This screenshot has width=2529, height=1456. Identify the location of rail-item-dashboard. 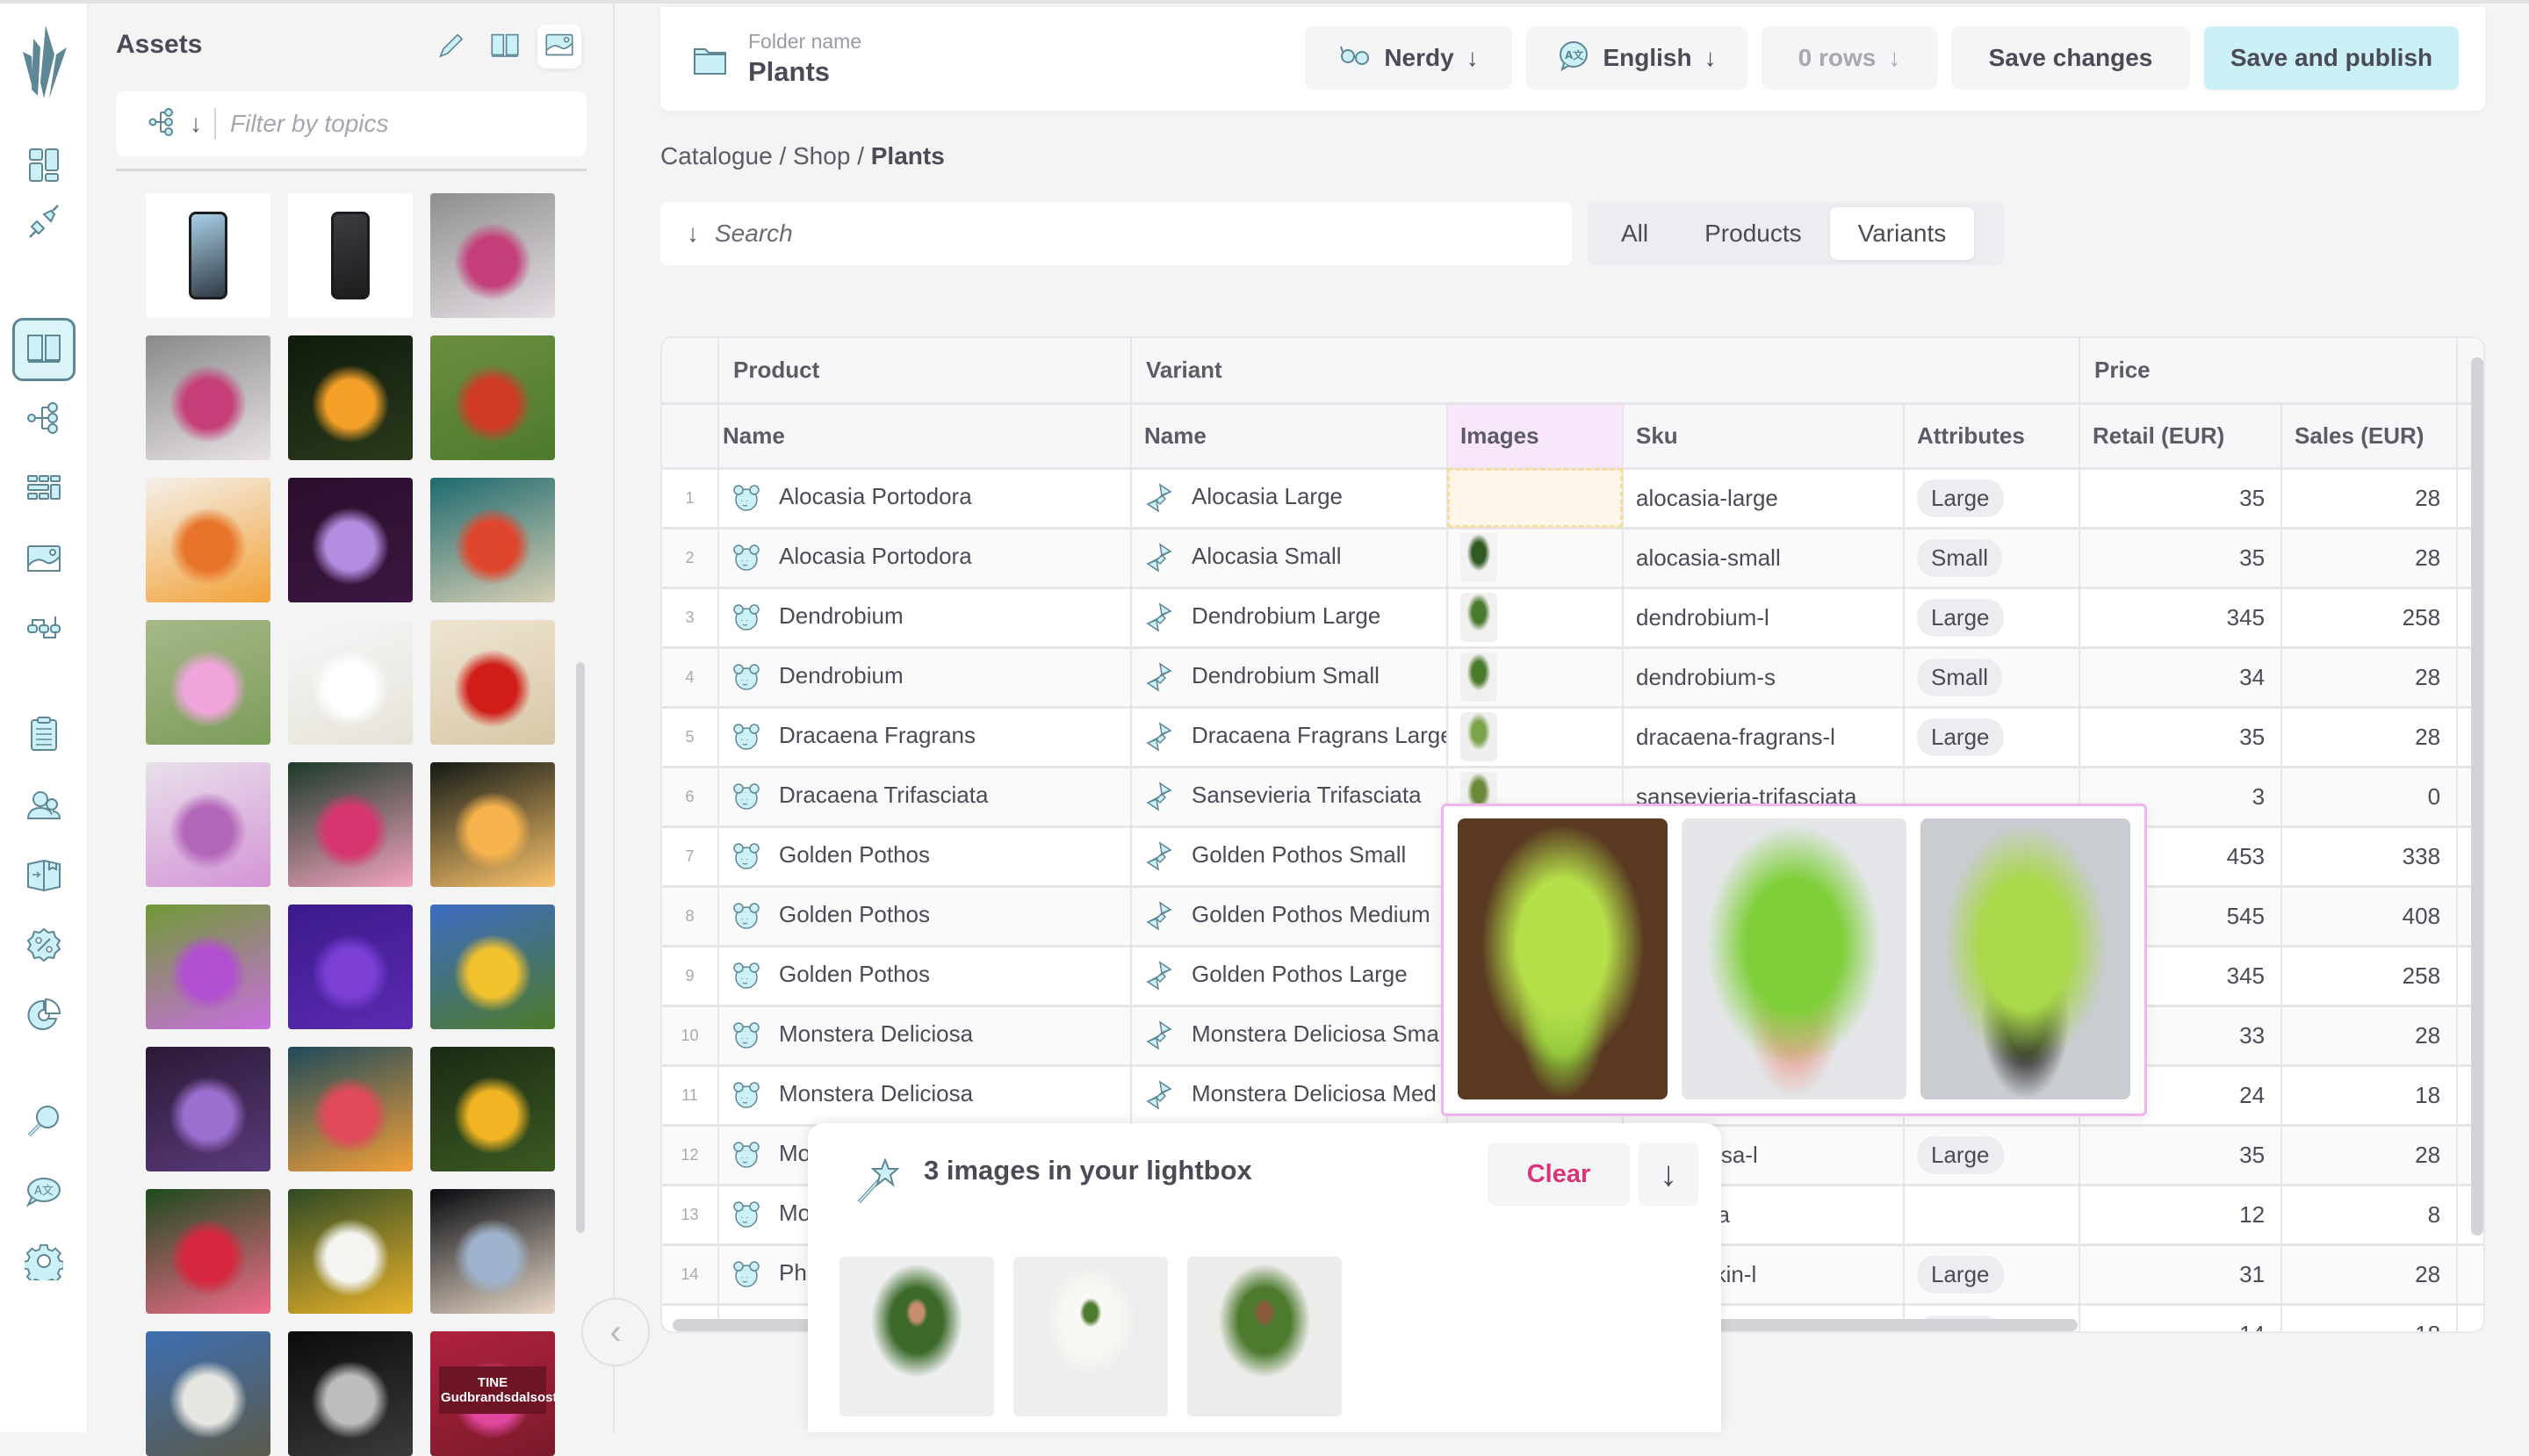
(44, 166).